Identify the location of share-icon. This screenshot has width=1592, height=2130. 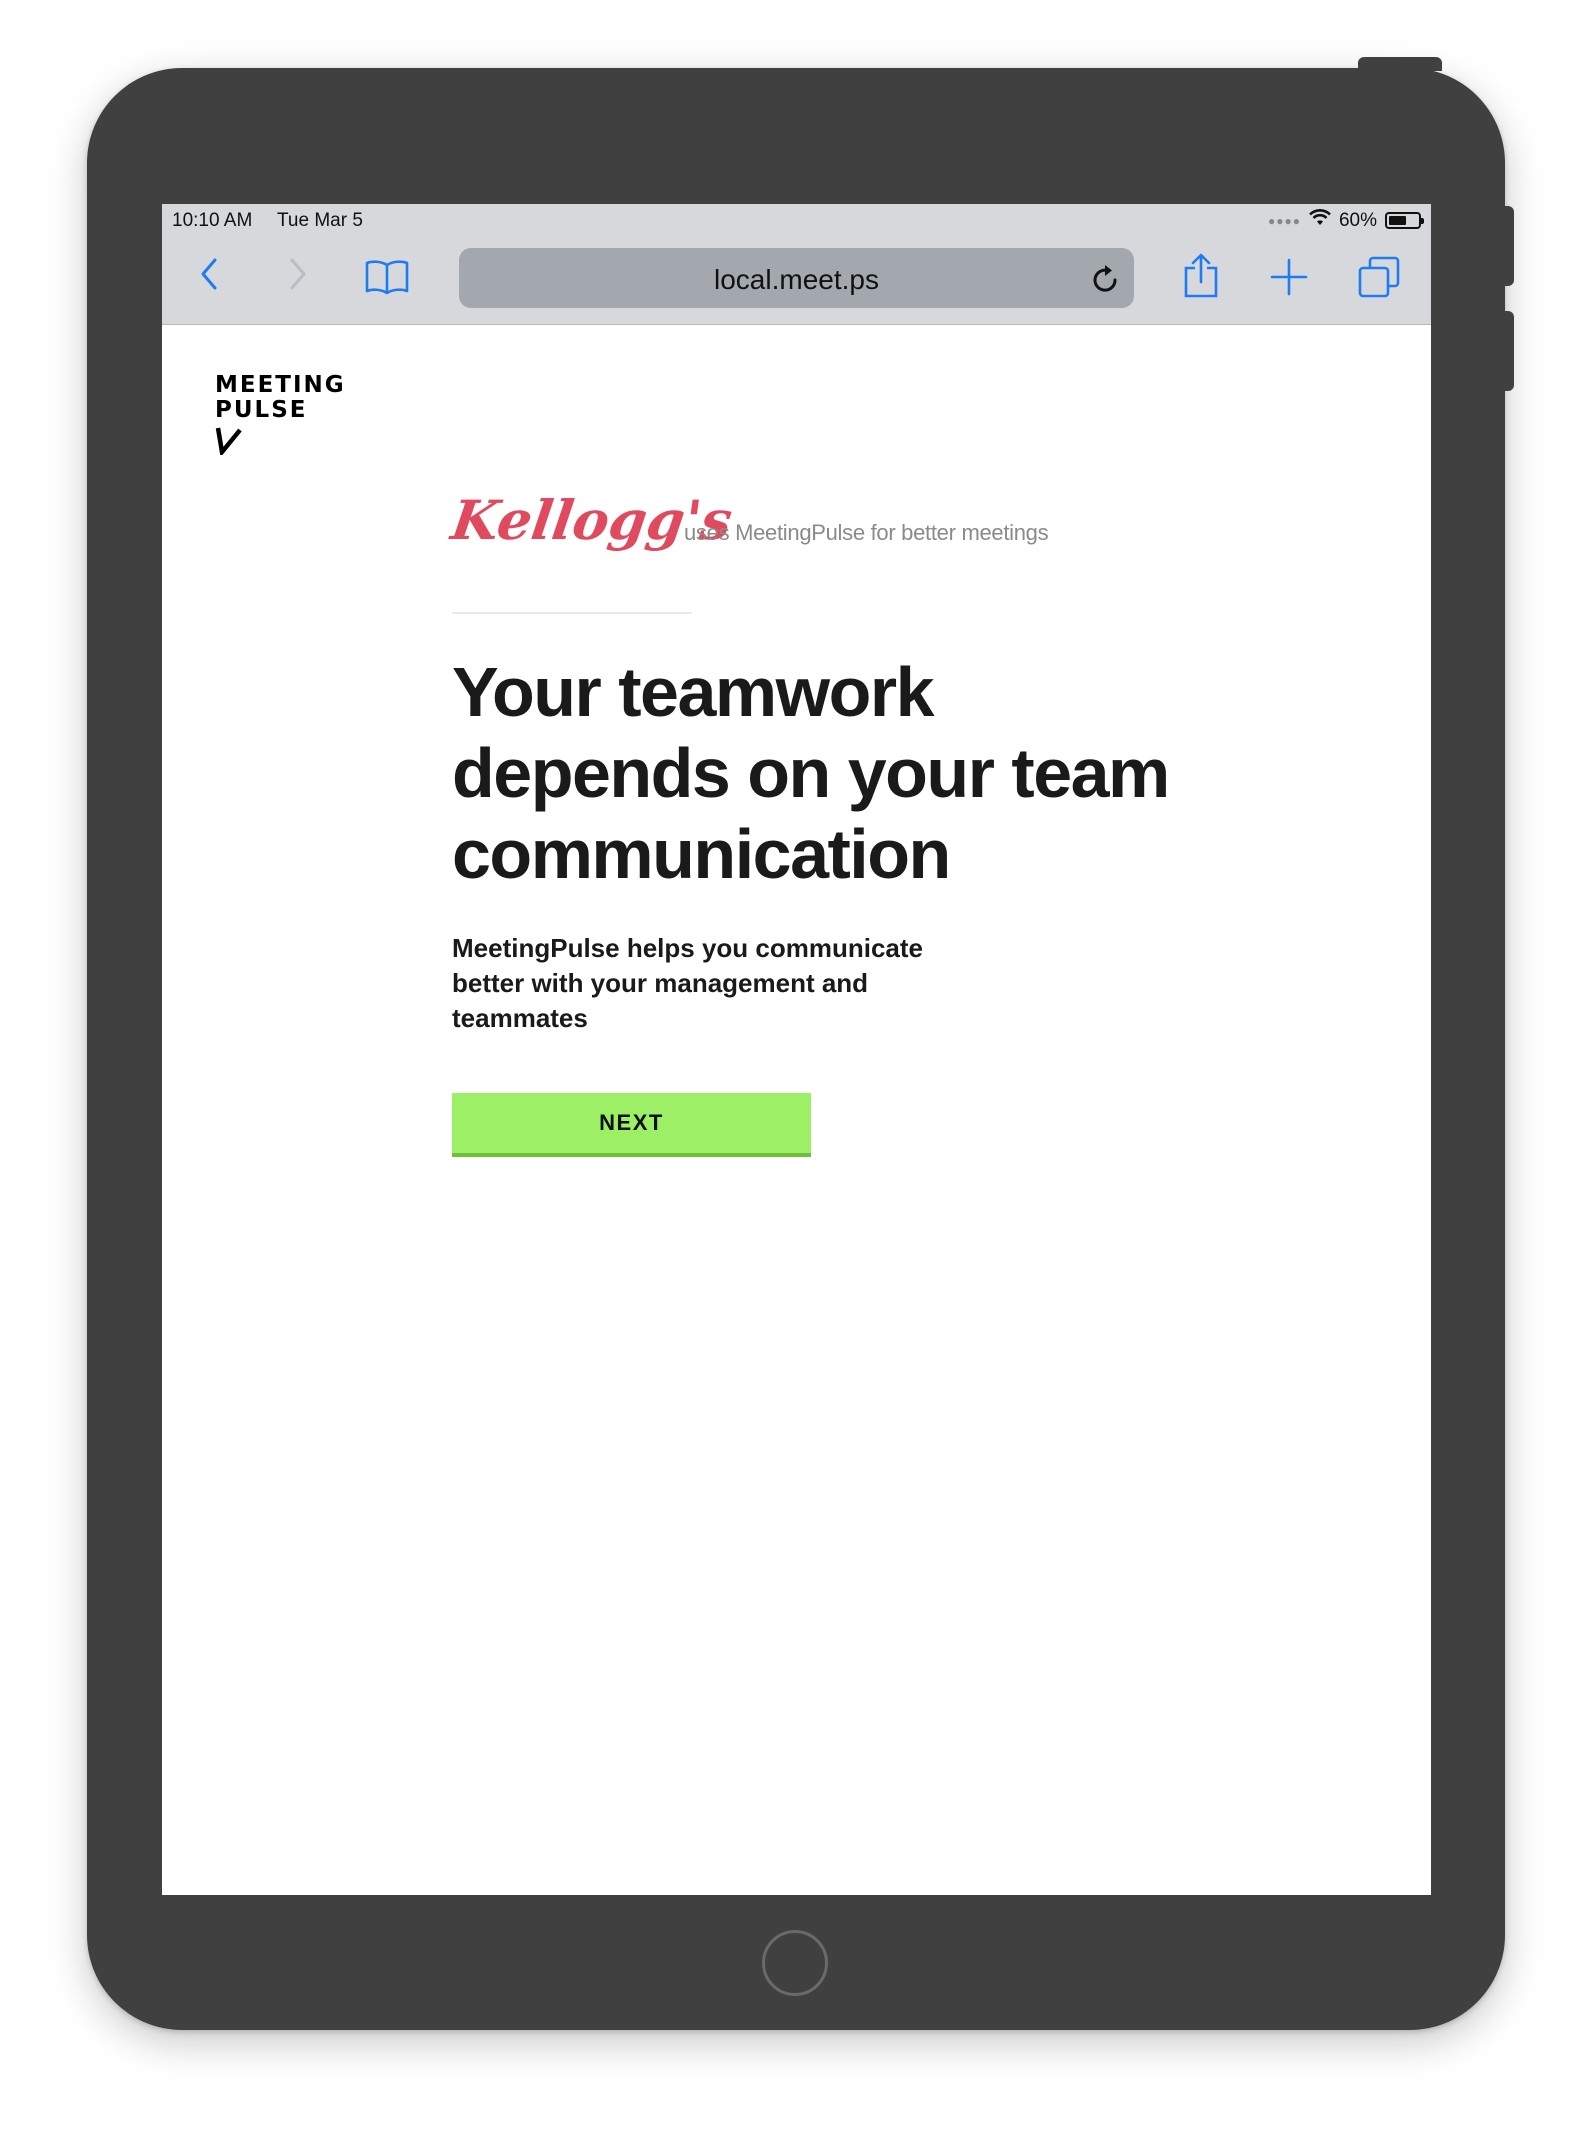
(1201, 277).